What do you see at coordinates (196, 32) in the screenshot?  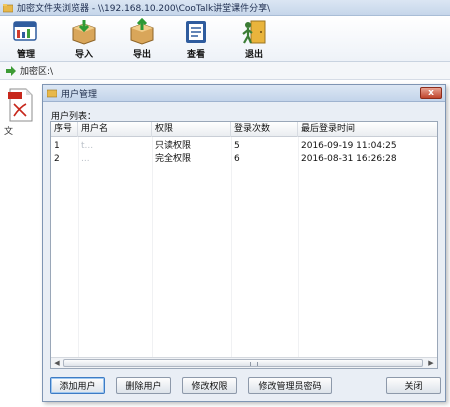 I see `view-icon` at bounding box center [196, 32].